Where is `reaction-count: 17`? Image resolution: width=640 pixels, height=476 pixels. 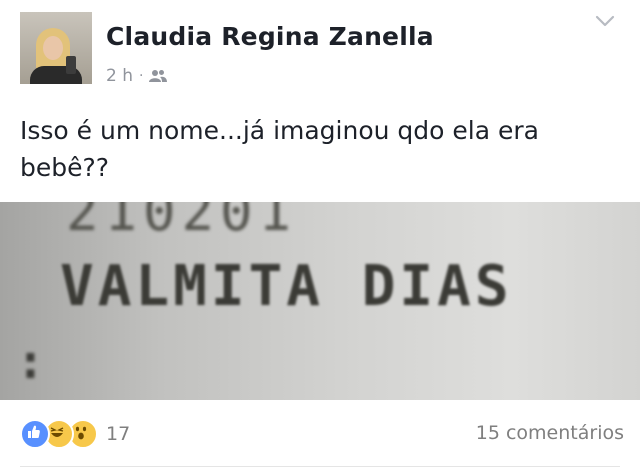
reaction-count: 17 is located at coordinates (118, 434).